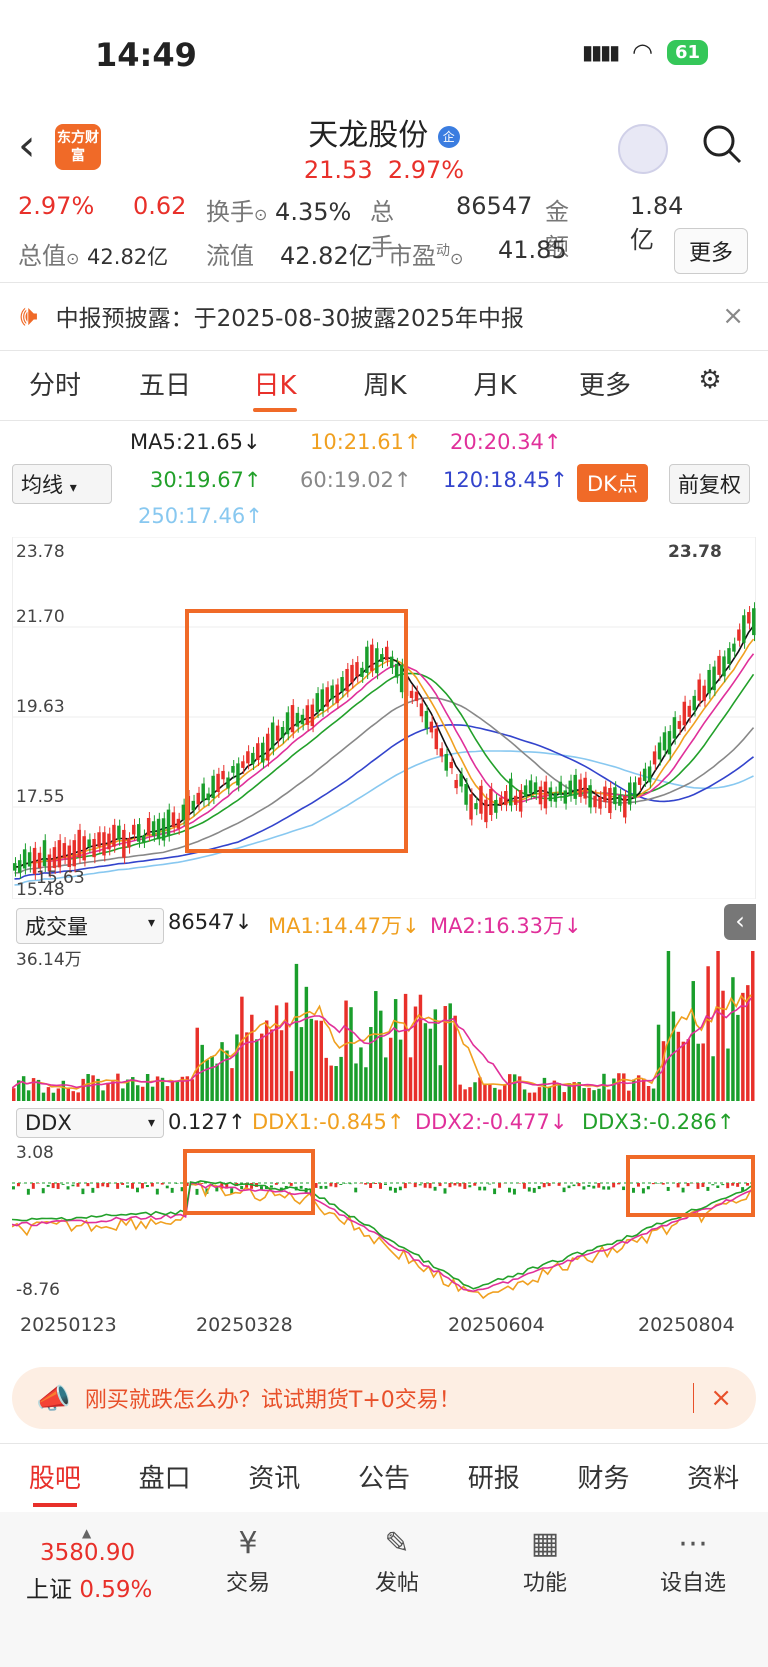 The image size is (768, 1667). What do you see at coordinates (710, 388) in the screenshot?
I see `settings-gear-icon: ⚙` at bounding box center [710, 388].